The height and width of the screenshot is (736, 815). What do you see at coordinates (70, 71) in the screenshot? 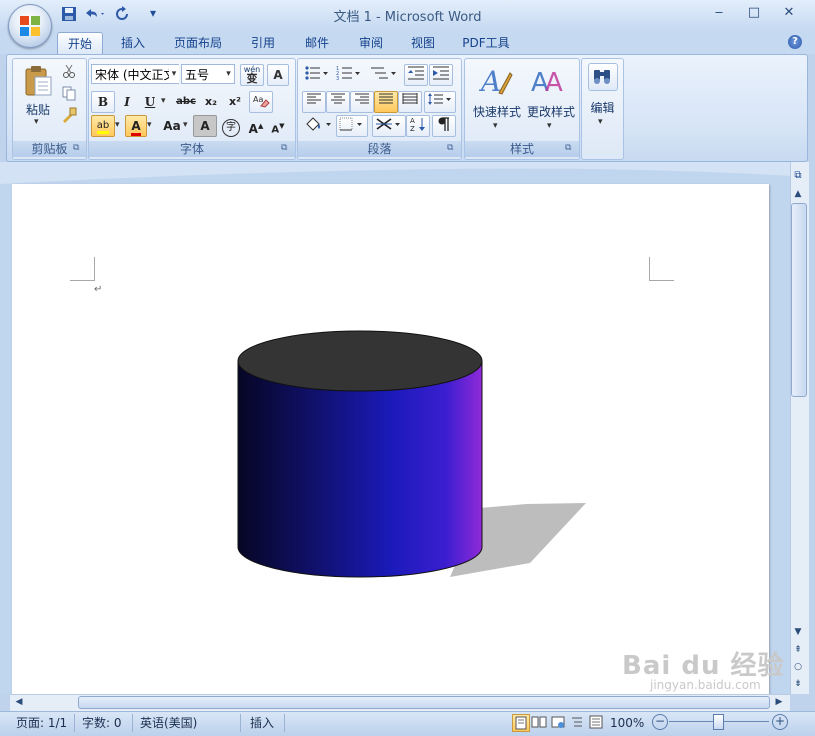
I see `cut-icon` at bounding box center [70, 71].